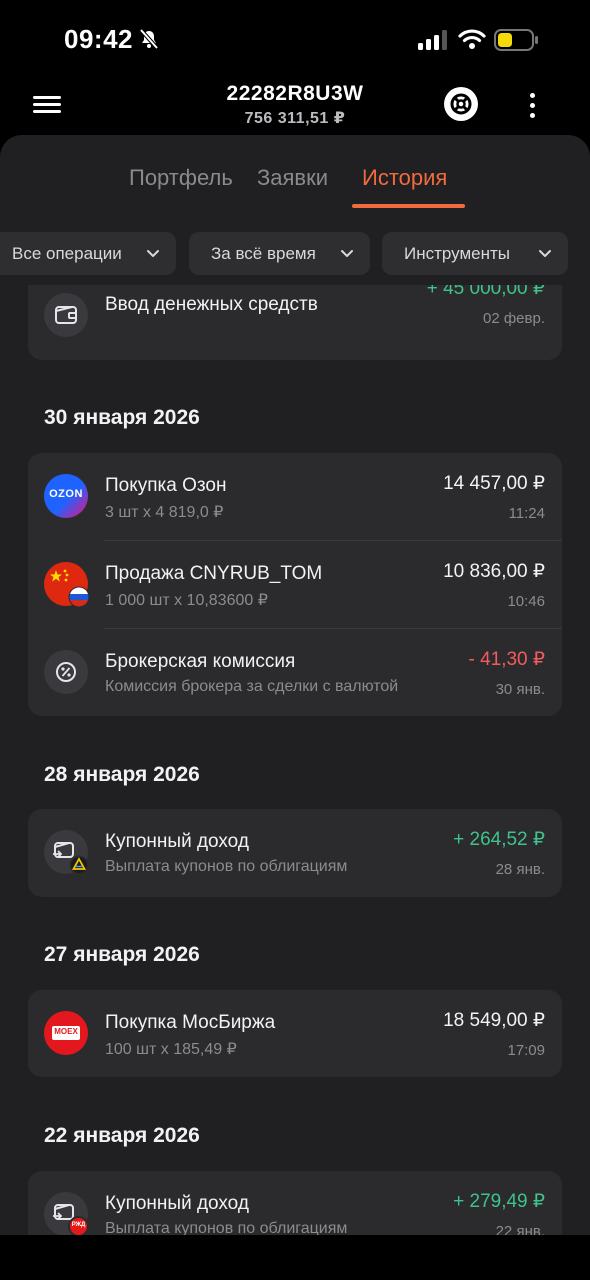  I want to click on battery-icon, so click(516, 40).